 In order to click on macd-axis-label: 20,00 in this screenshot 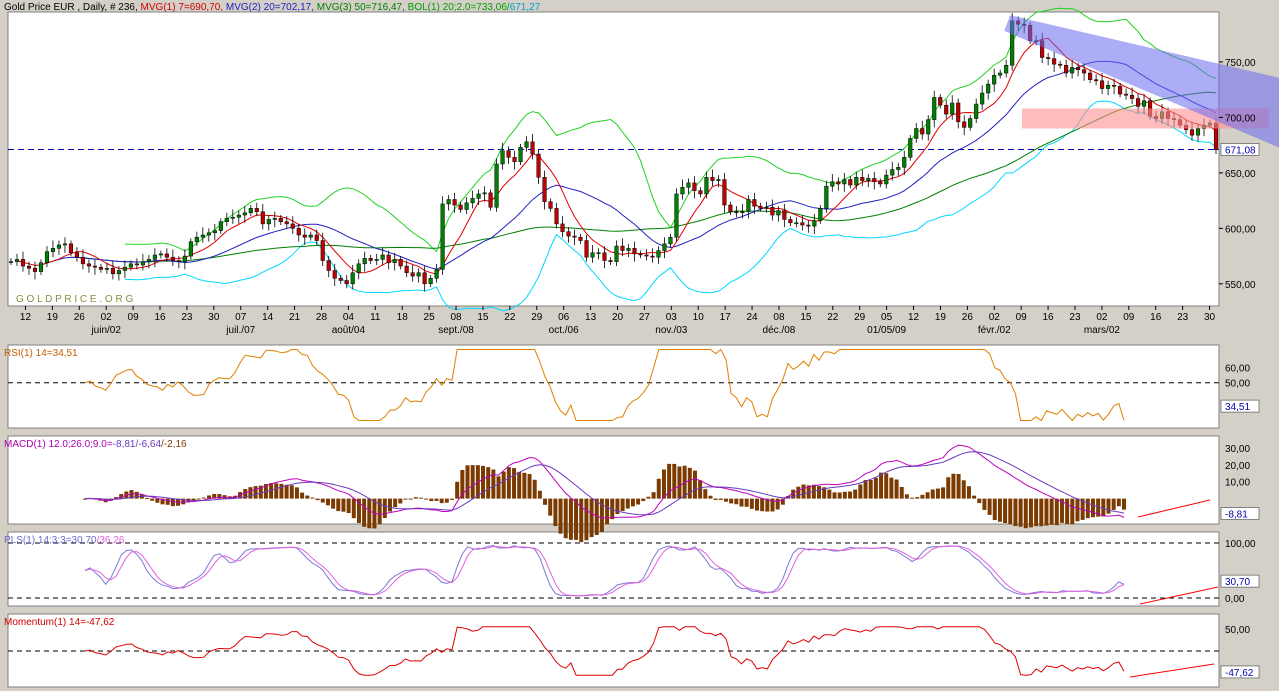, I will do `click(1237, 466)`.